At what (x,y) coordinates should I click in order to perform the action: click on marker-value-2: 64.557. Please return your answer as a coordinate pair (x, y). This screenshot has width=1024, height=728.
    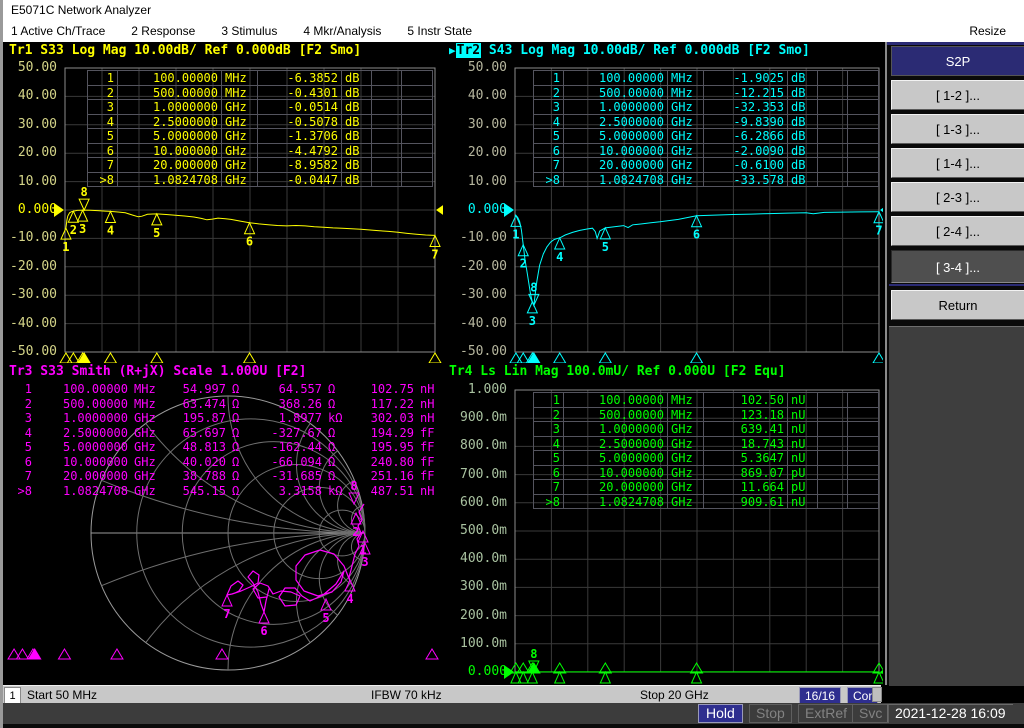
    Looking at the image, I should click on (300, 389).